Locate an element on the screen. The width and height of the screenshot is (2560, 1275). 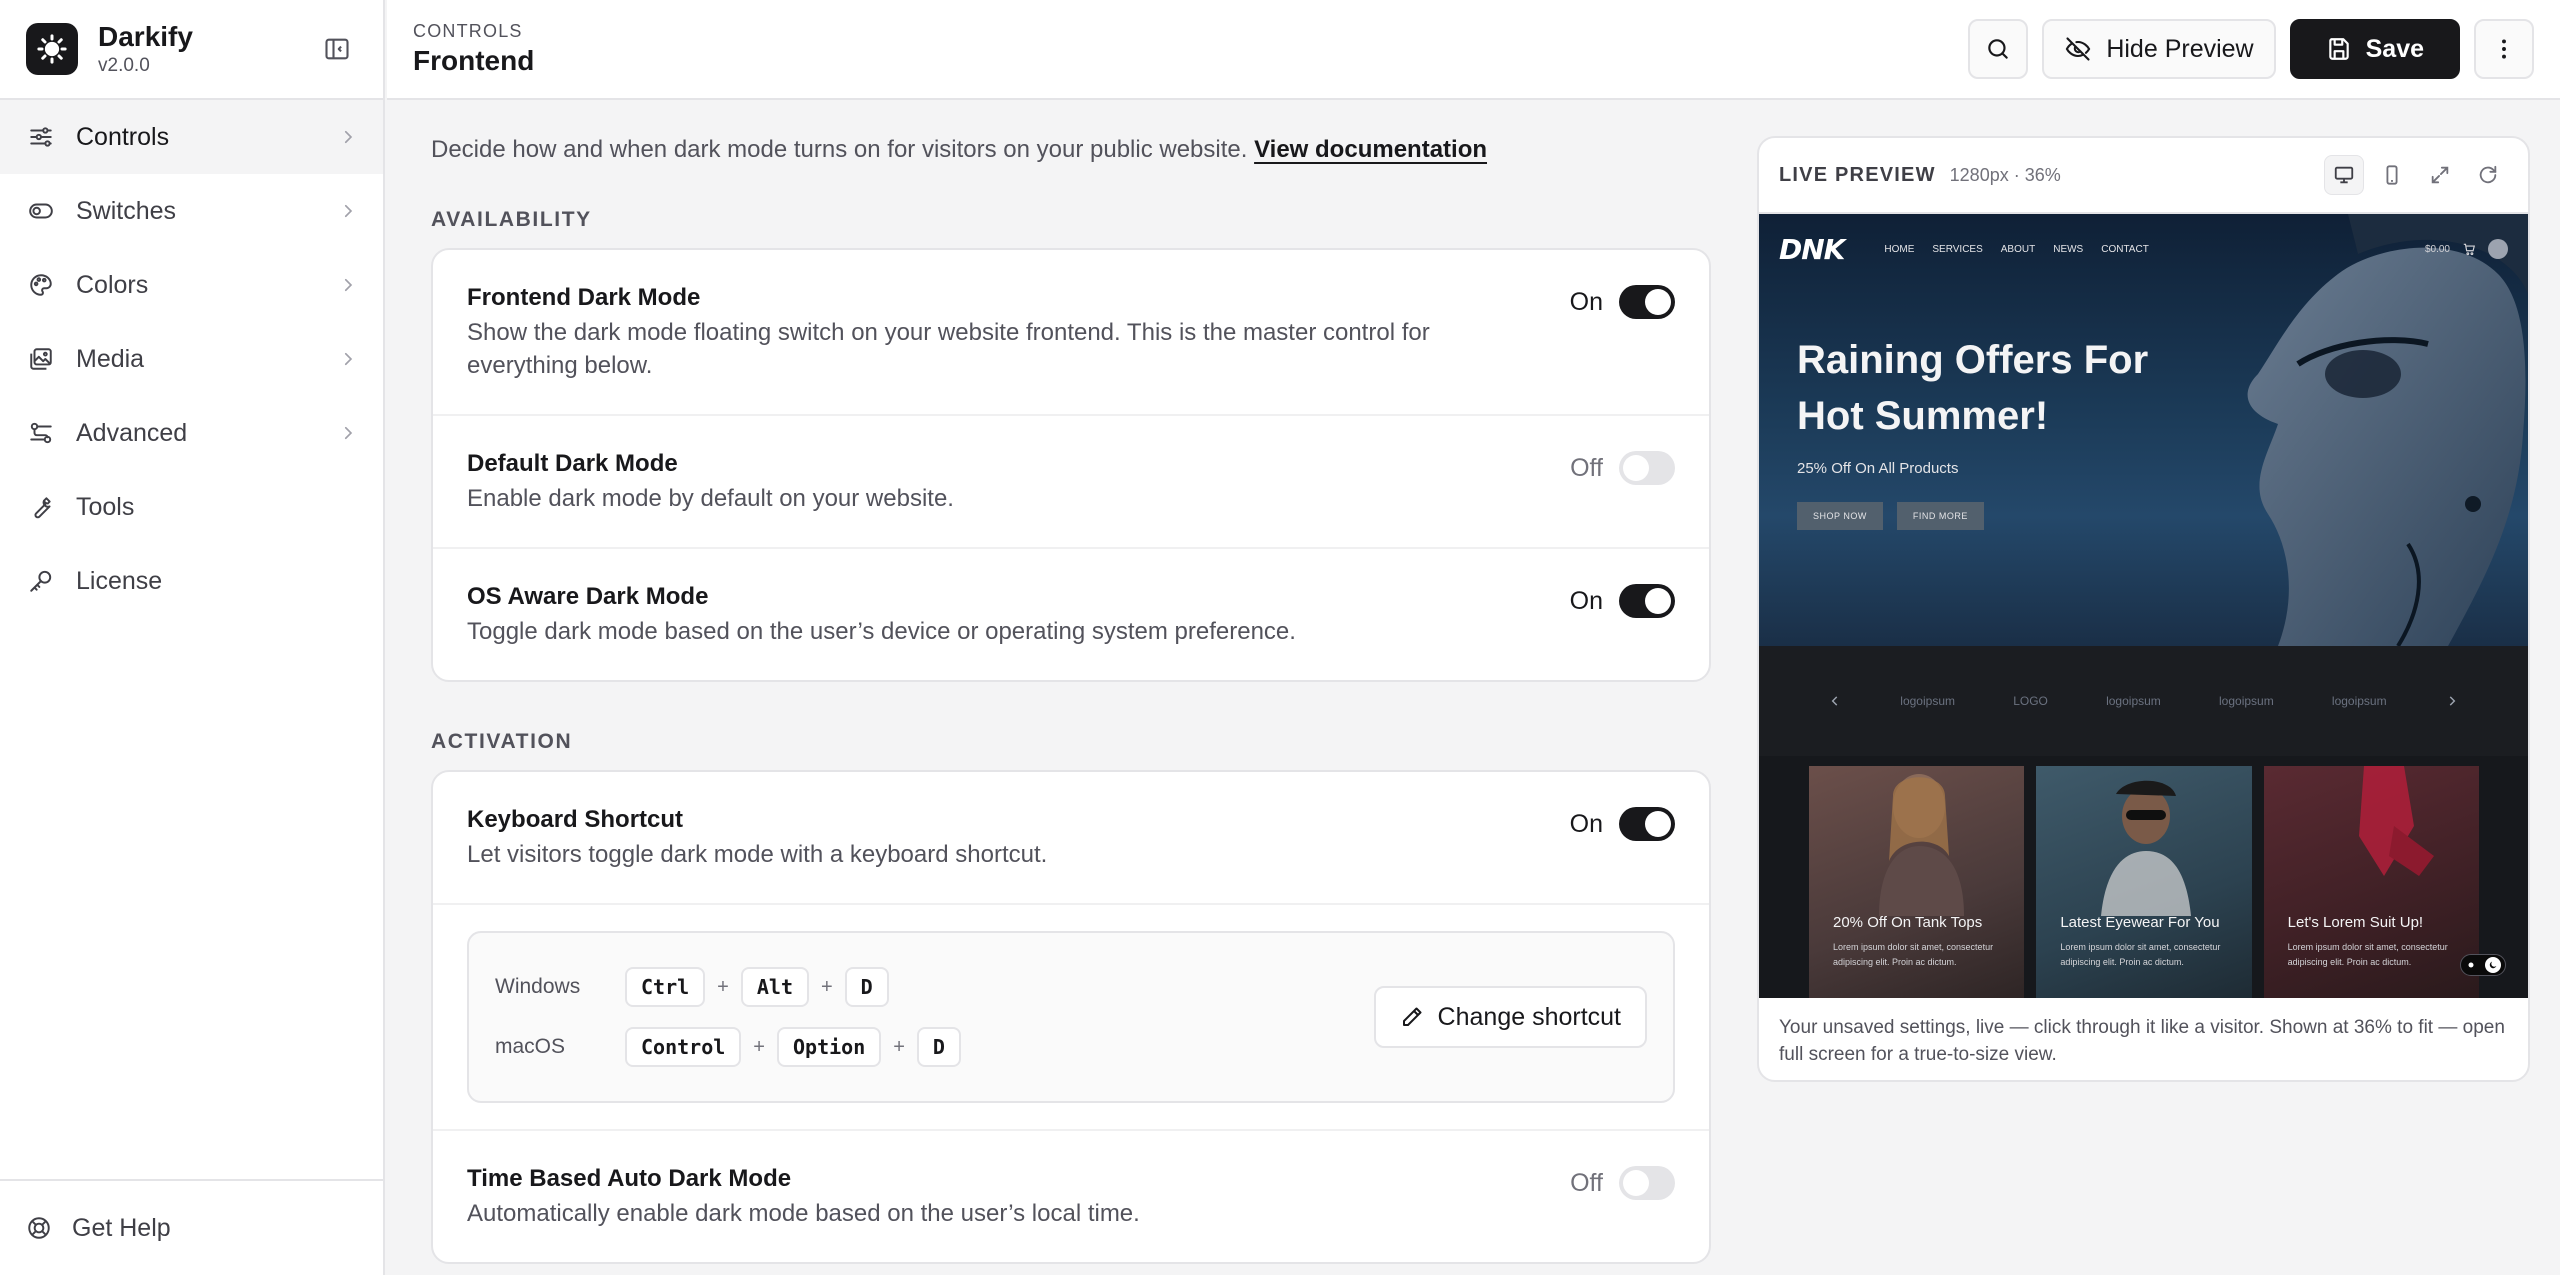
windows-shortcut: Windows Ctrl + Alt + D is located at coordinates (934, 987).